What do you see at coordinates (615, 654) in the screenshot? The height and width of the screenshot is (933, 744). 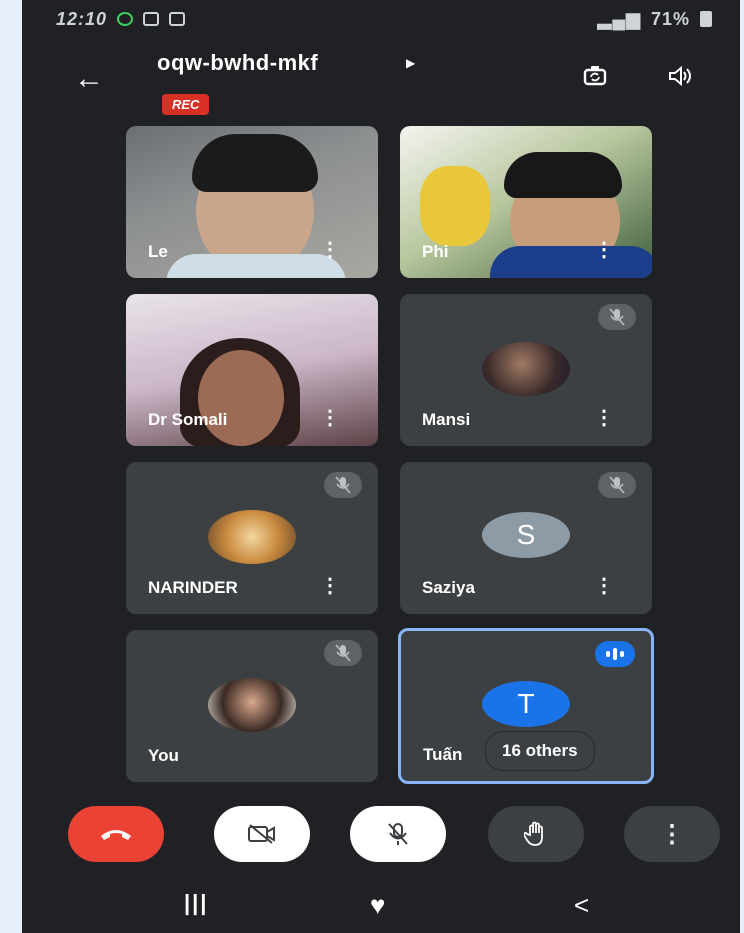 I see `audio-level-icon` at bounding box center [615, 654].